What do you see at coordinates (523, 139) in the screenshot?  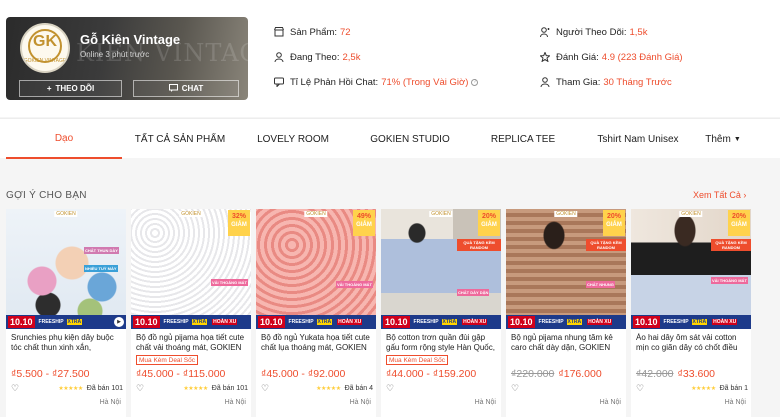 I see `tab-replica-tee: REPLICA TEE` at bounding box center [523, 139].